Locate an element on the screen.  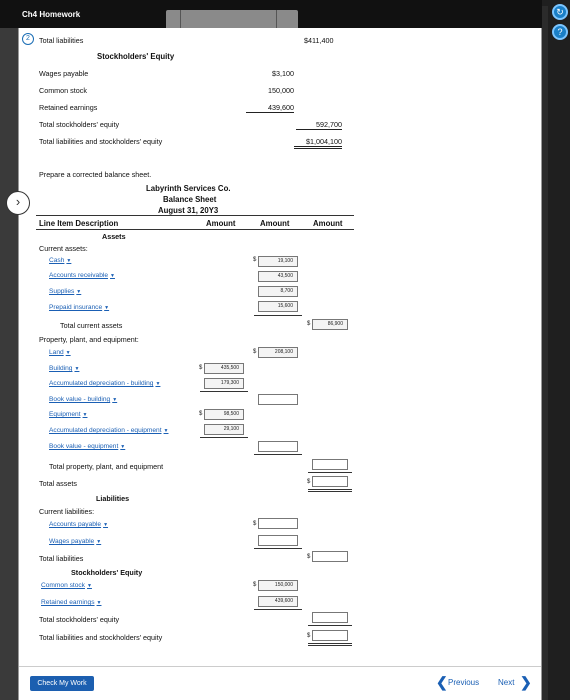
title-bar: Ch4 Homework is located at coordinates (285, 15).